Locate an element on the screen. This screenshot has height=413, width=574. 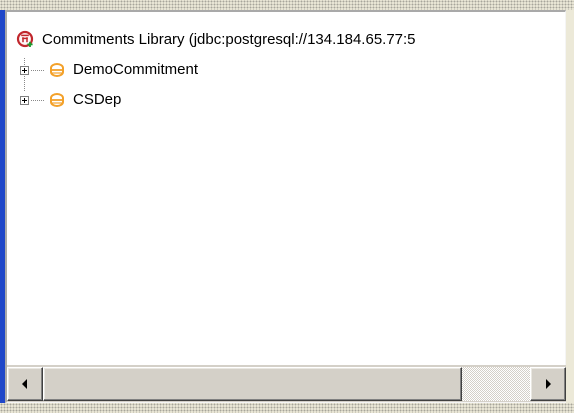
horizontal-scrollbar is located at coordinates (286, 383).